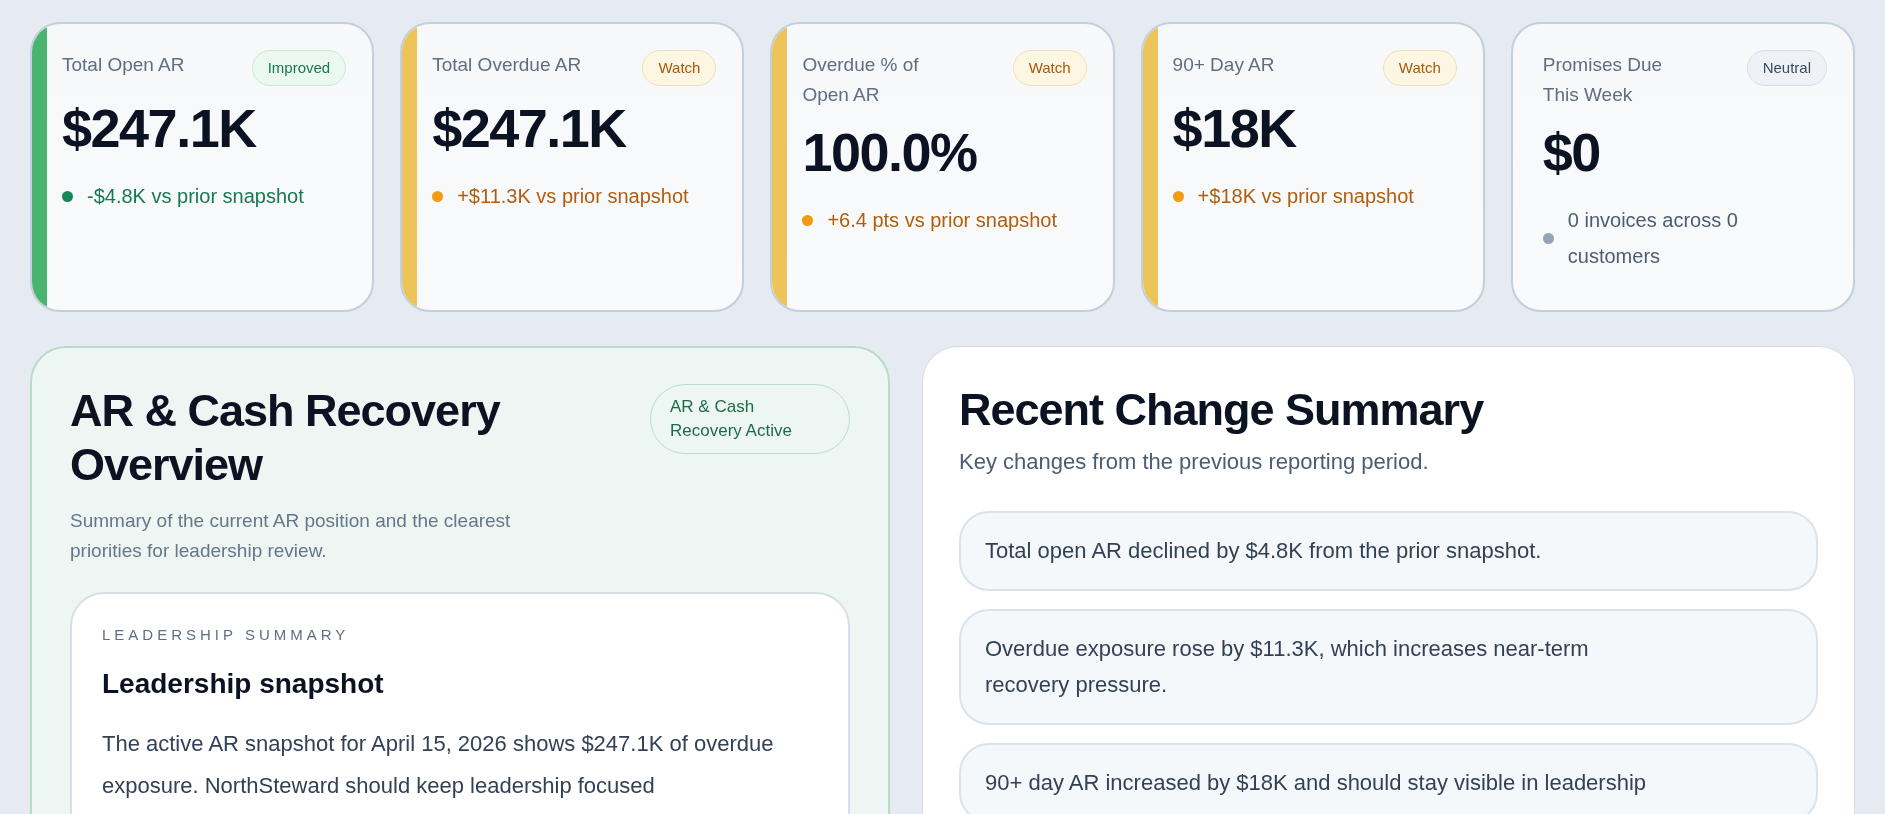 The image size is (1885, 814). I want to click on eyebrow-label: LEADERSHIP SUMMARY, so click(226, 635).